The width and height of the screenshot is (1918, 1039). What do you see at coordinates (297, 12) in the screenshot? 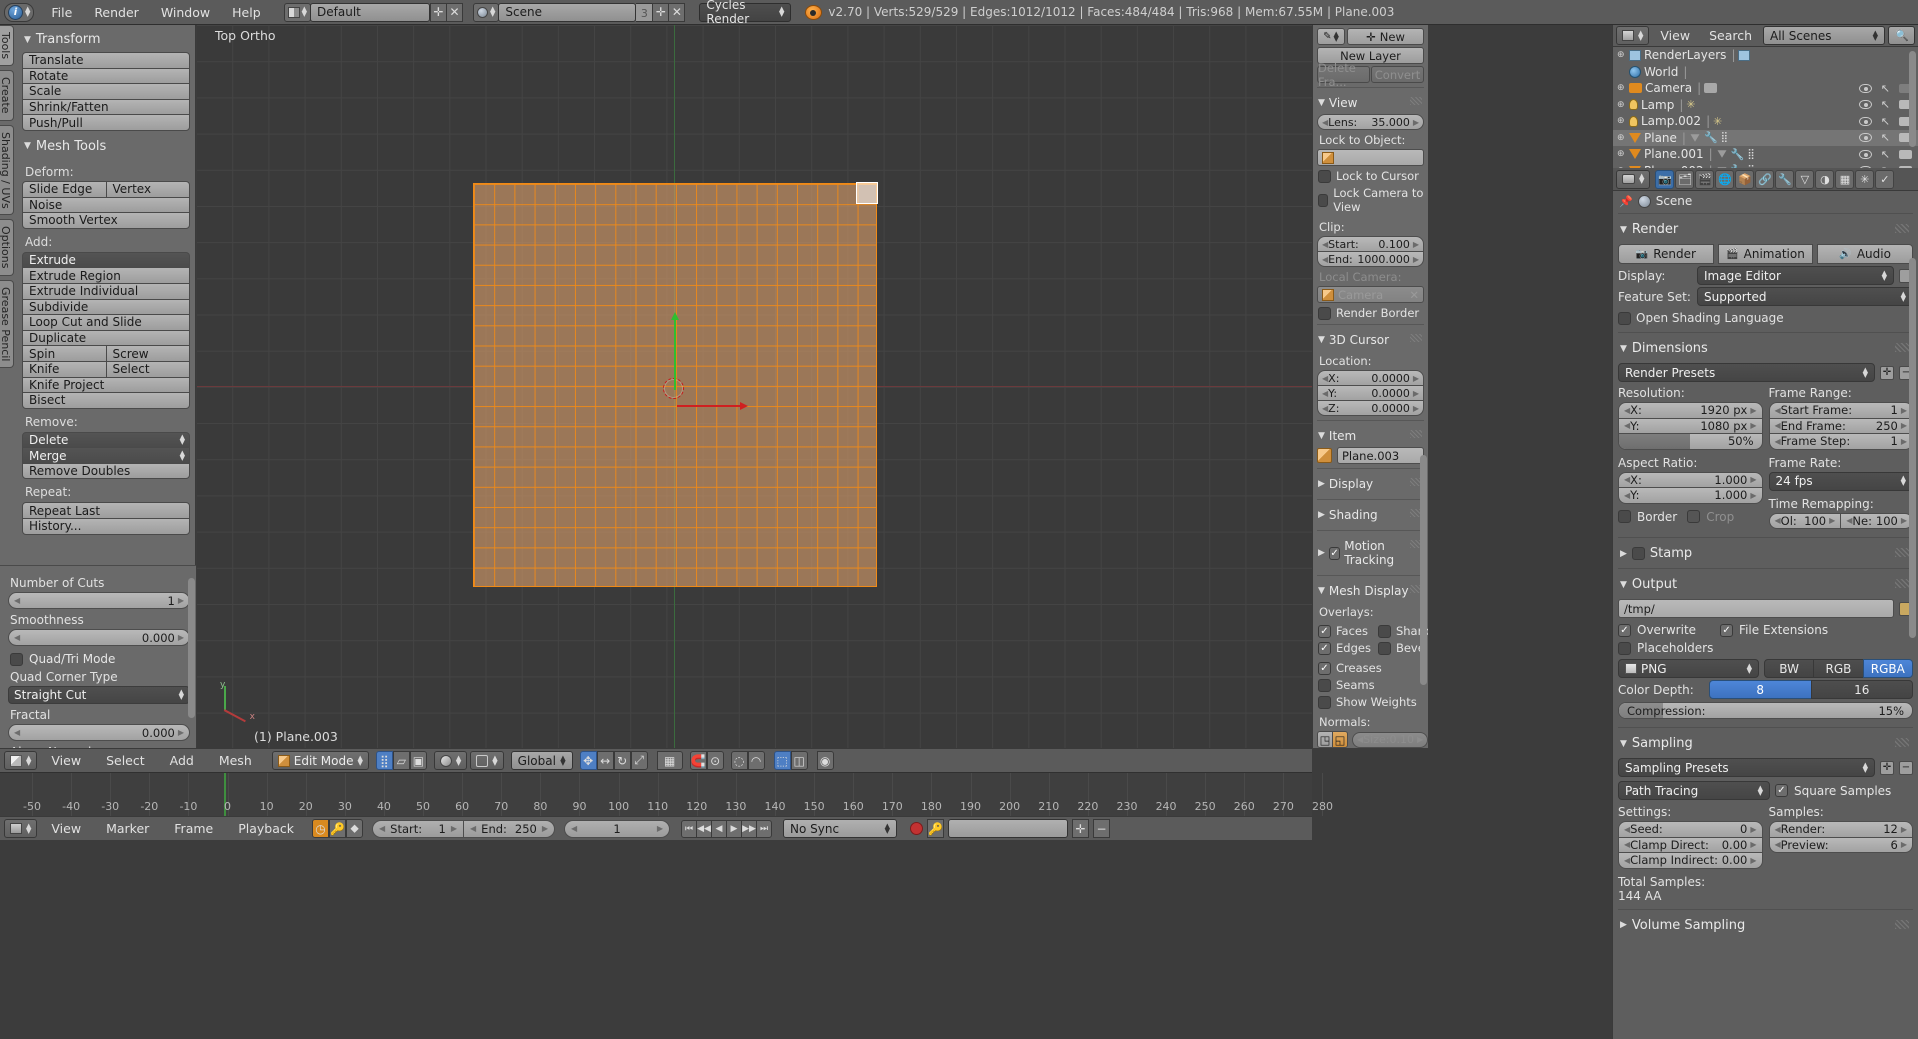
I see `screen-layout-selector-icon: ▲ ▼` at bounding box center [297, 12].